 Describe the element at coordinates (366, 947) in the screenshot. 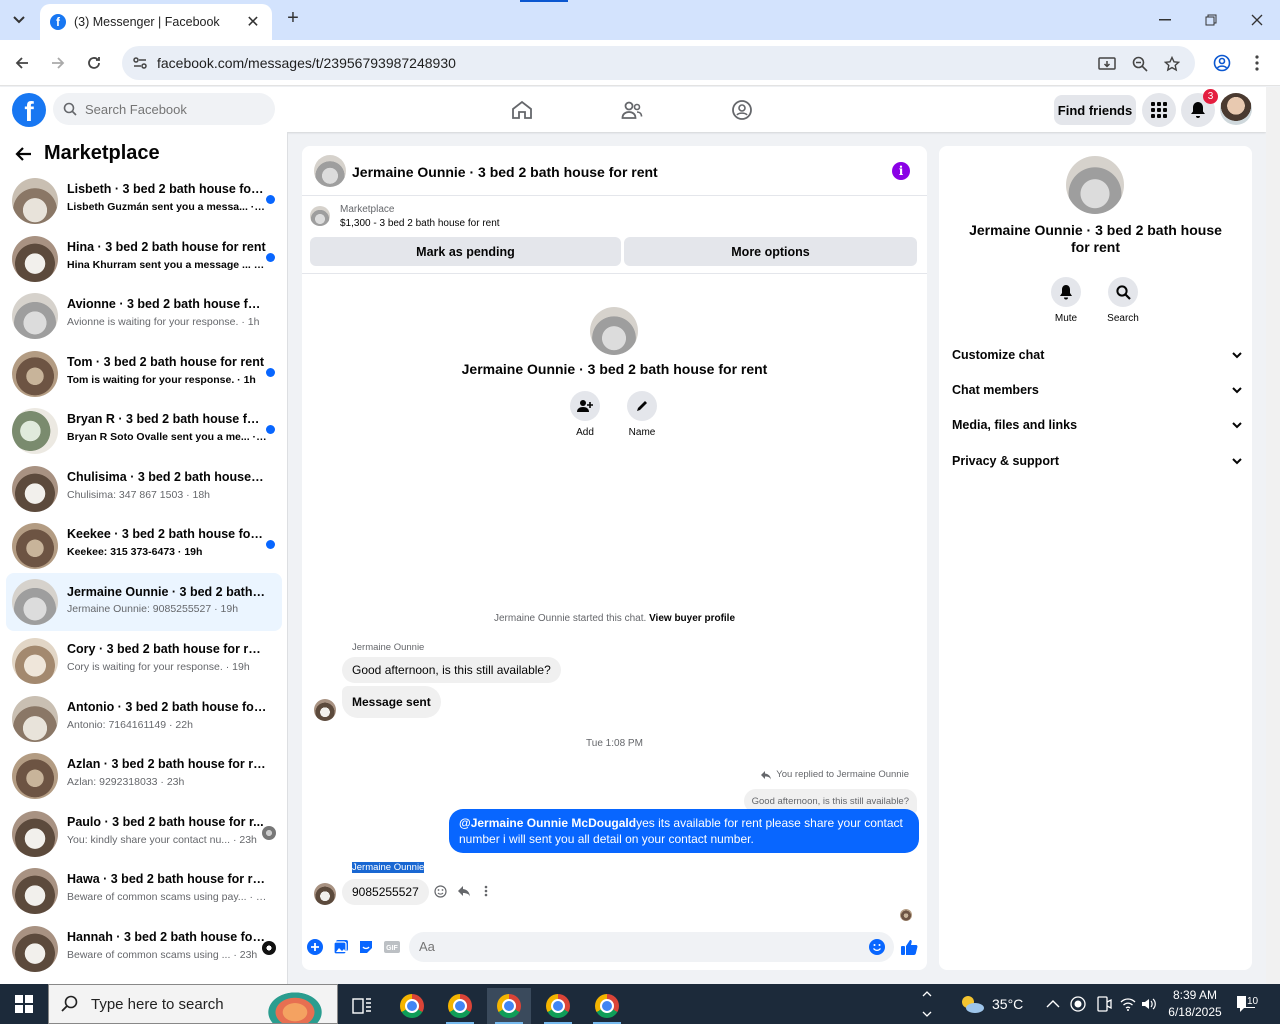

I see `sticker-icon` at that location.